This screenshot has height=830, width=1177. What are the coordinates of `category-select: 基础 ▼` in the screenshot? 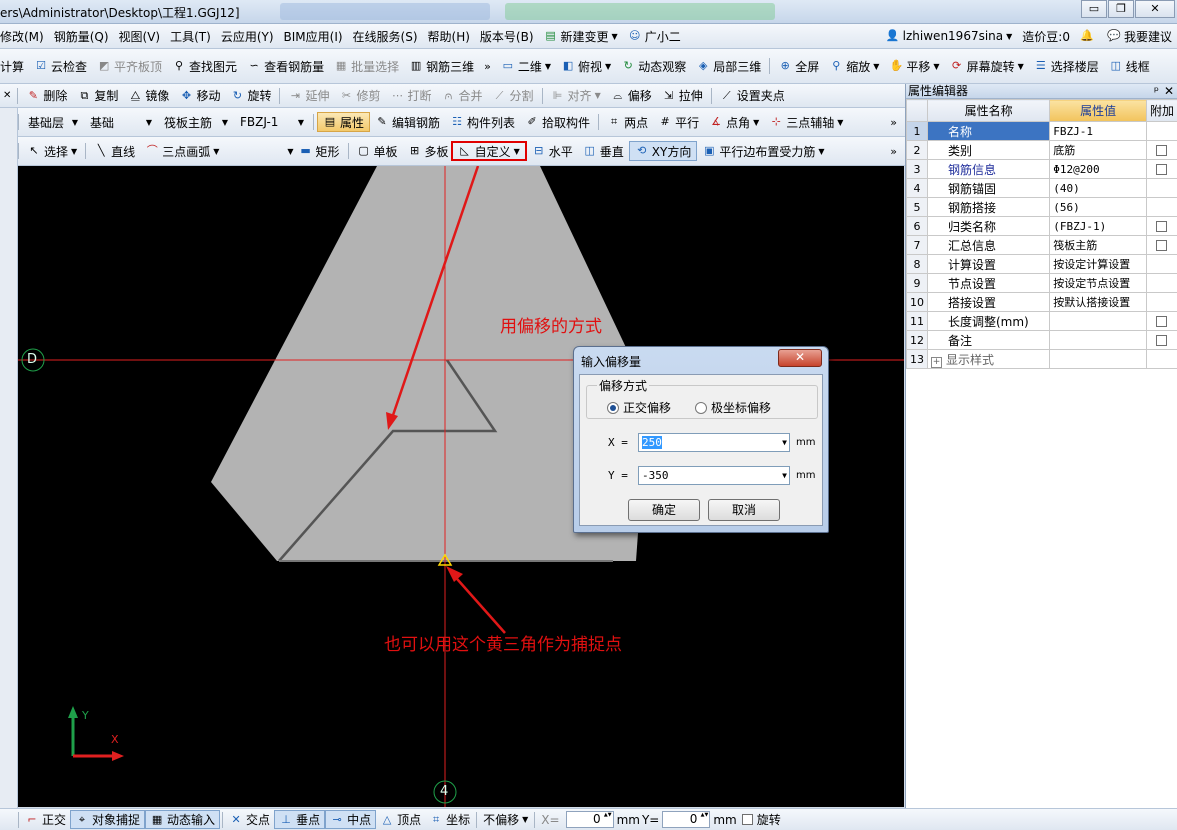 It's located at (121, 122).